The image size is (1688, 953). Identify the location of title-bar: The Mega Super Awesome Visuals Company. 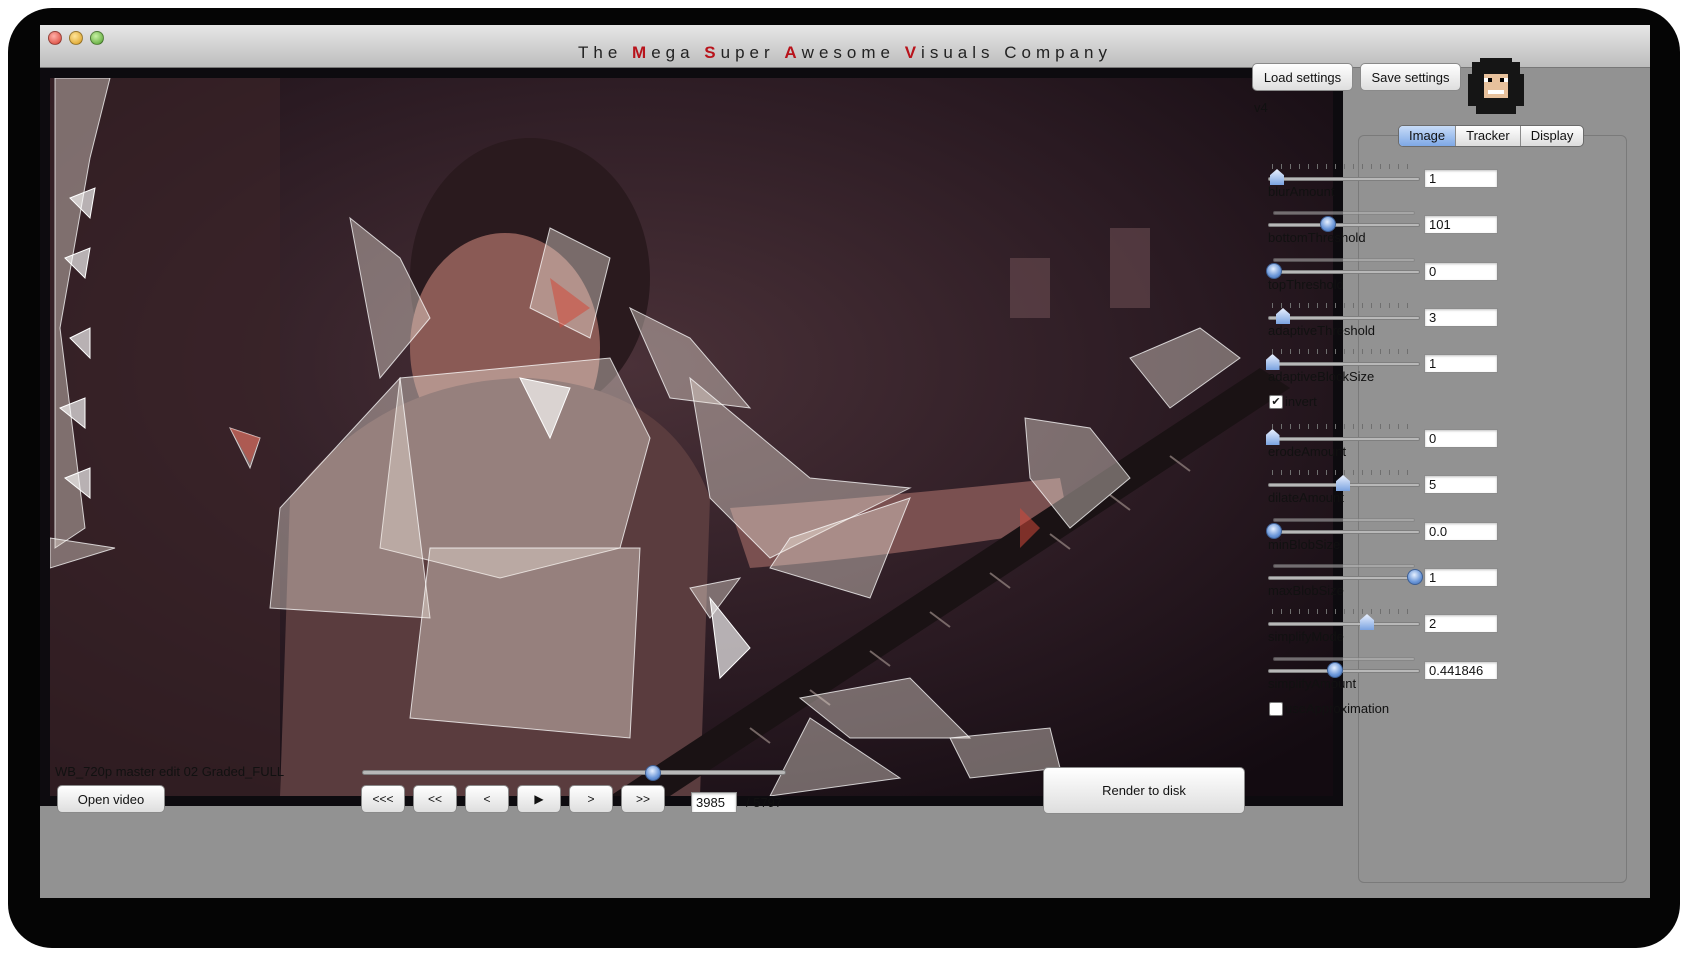
(845, 46).